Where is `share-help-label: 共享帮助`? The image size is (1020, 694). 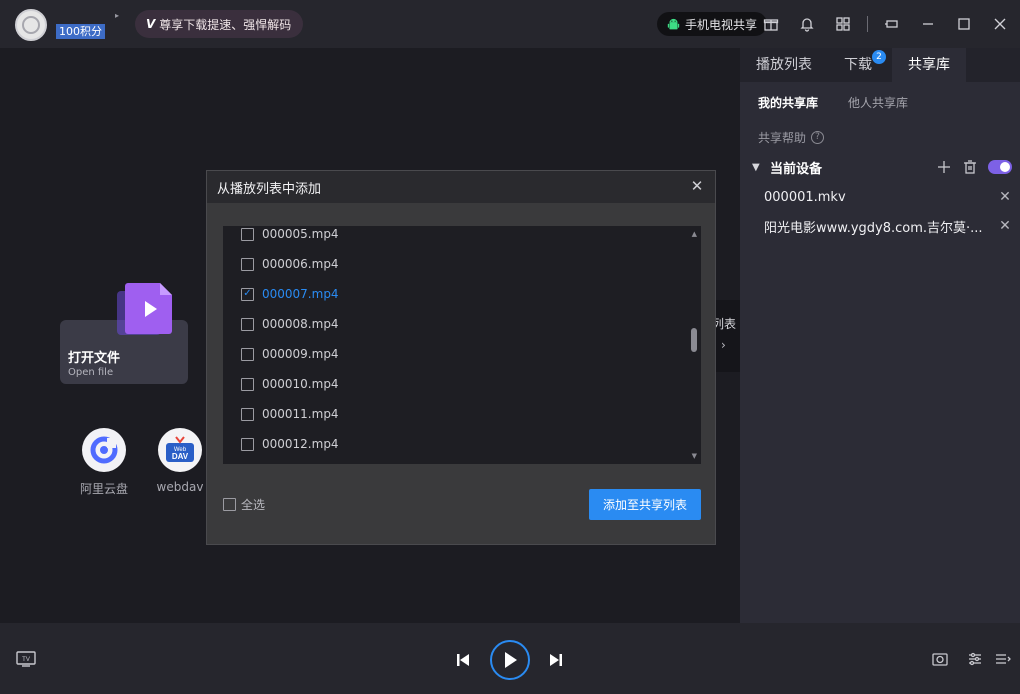
share-help-label: 共享帮助 is located at coordinates (782, 138).